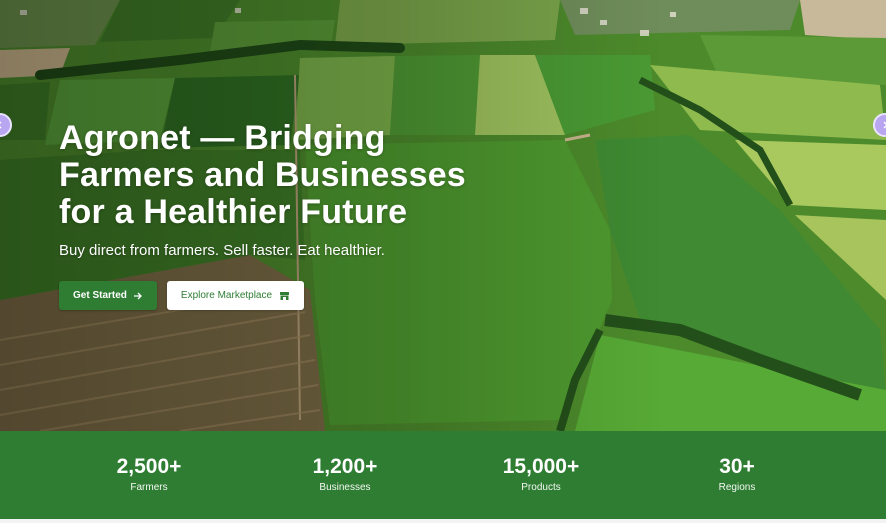  Describe the element at coordinates (284, 296) in the screenshot. I see `store-icon` at that location.